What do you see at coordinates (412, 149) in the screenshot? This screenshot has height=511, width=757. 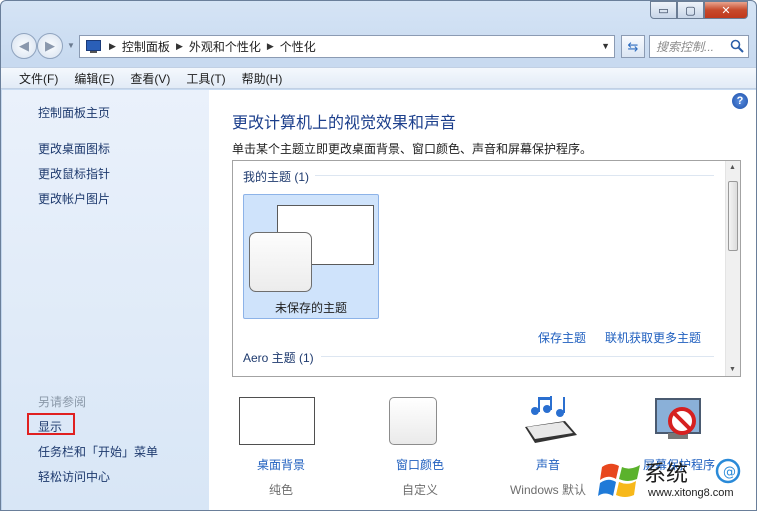 I see `page-description: 单击某个主题立即更改桌面背景、窗口颜色、声音和屏幕保护程序。` at bounding box center [412, 149].